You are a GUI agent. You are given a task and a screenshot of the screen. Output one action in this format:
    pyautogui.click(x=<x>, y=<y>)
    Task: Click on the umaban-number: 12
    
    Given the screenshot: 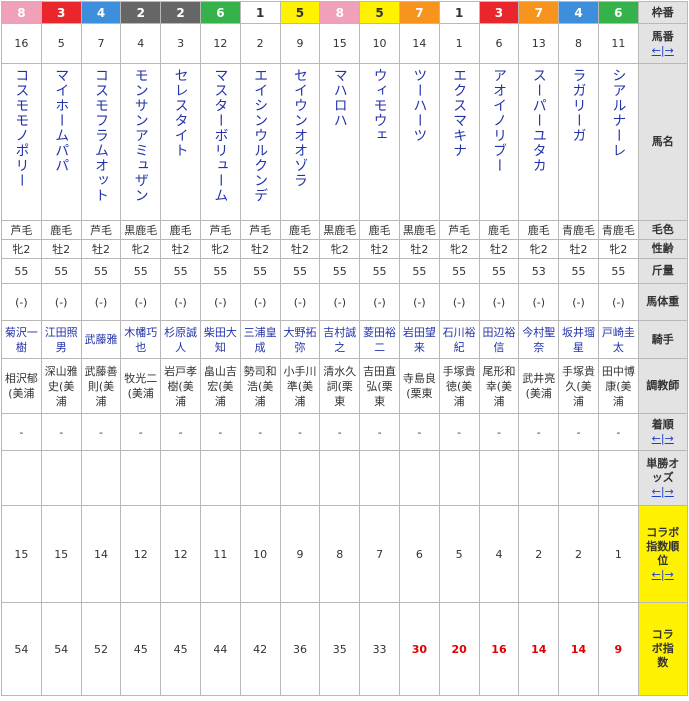 What is the action you would take?
    pyautogui.click(x=220, y=43)
    